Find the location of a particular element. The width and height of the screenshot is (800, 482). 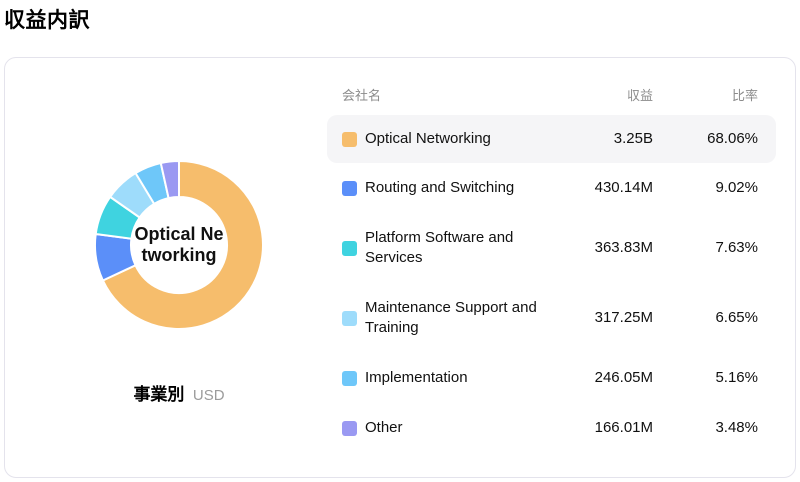

segment-ratio: 7.63% is located at coordinates (736, 247).